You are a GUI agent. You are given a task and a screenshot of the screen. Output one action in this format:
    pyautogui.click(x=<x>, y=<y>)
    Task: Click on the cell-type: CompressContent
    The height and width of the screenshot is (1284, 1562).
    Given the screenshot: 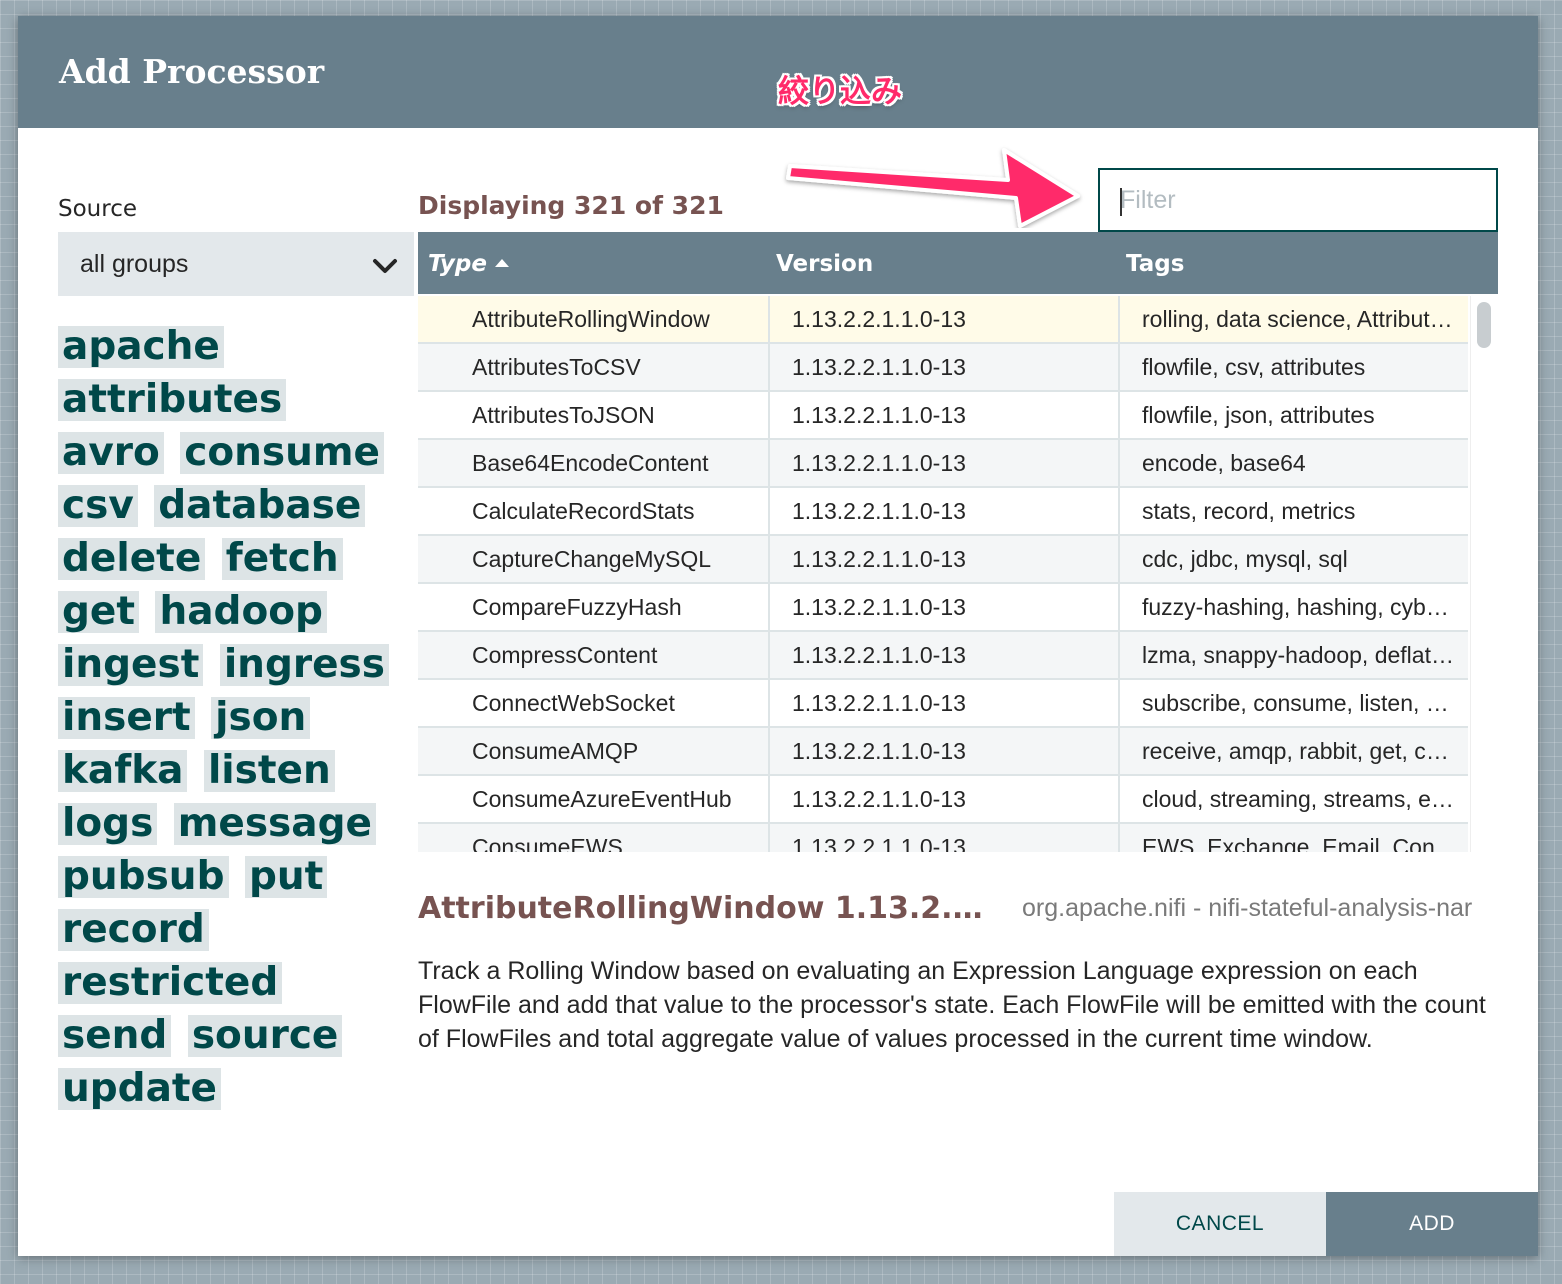 What is the action you would take?
    pyautogui.click(x=565, y=655)
    